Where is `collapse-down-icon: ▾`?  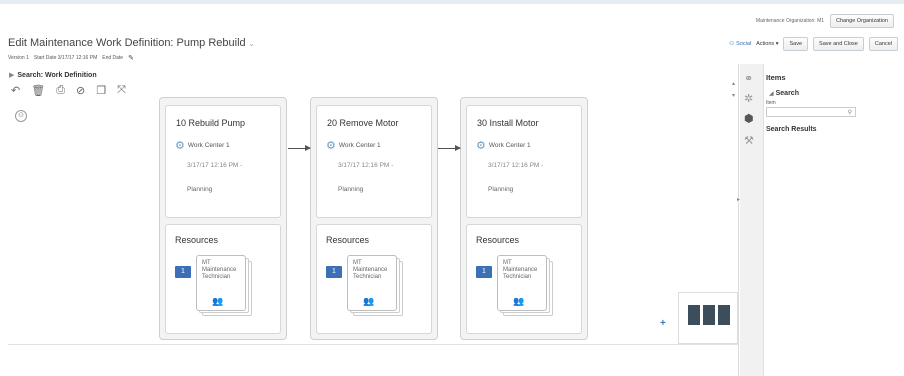 collapse-down-icon: ▾ is located at coordinates (733, 95).